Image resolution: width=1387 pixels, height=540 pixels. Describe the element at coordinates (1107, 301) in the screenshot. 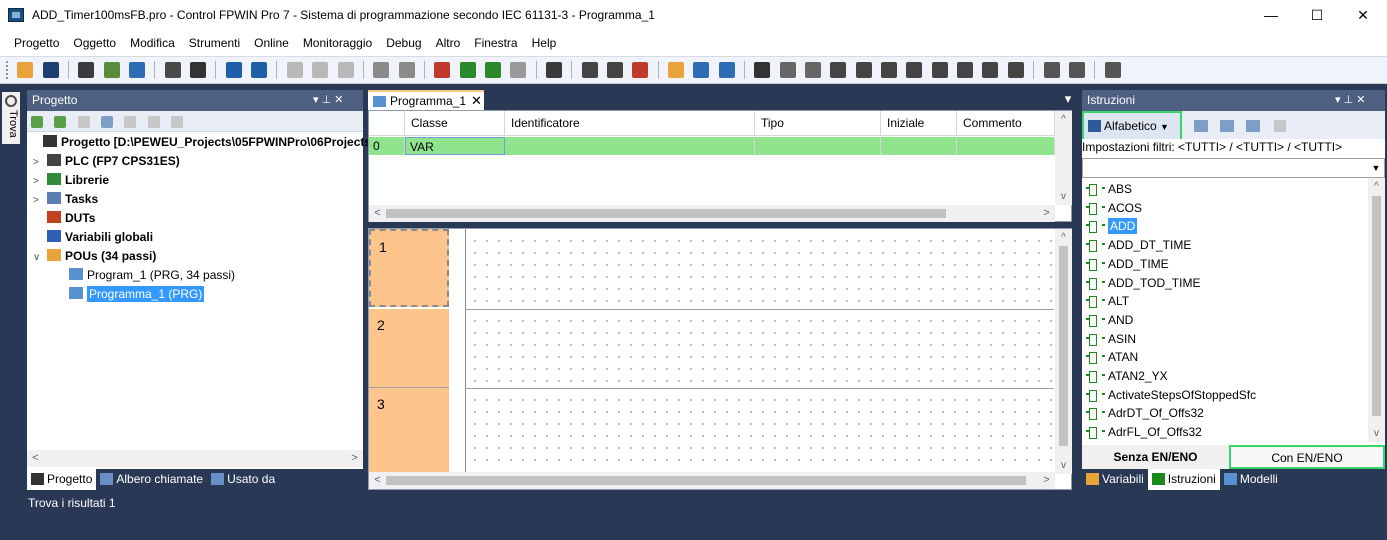

I see `instruction-item: ALT` at that location.